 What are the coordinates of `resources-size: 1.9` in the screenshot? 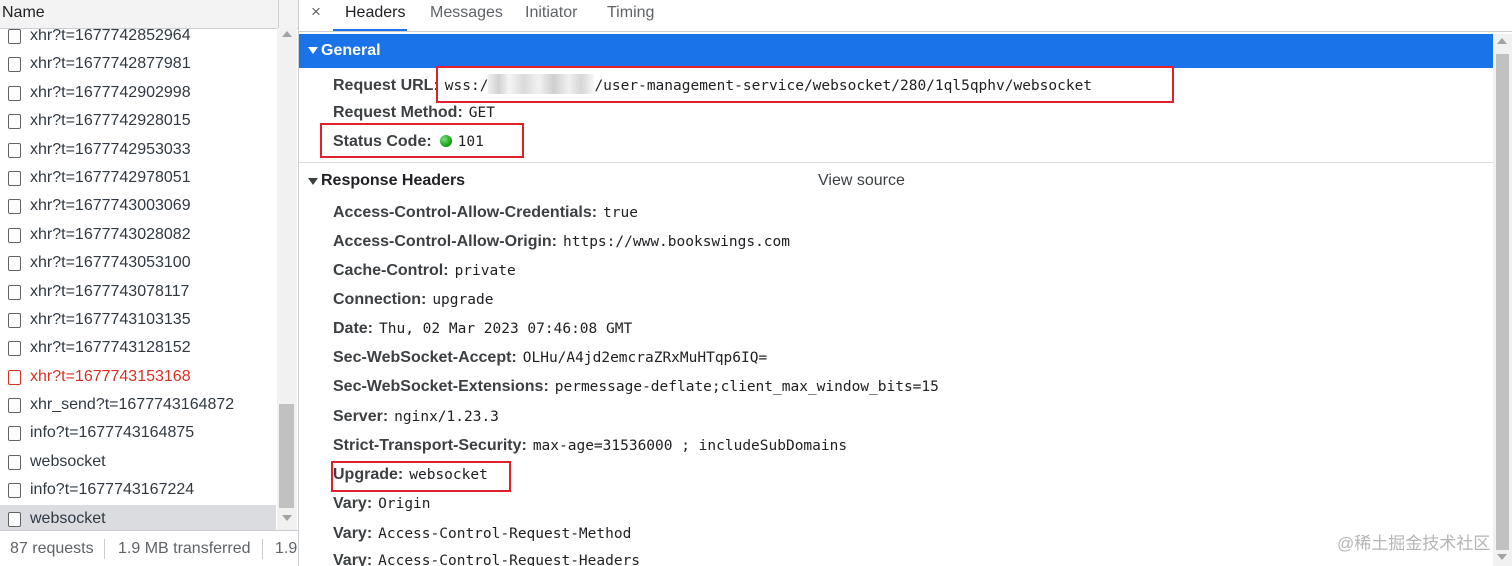 It's located at (286, 548).